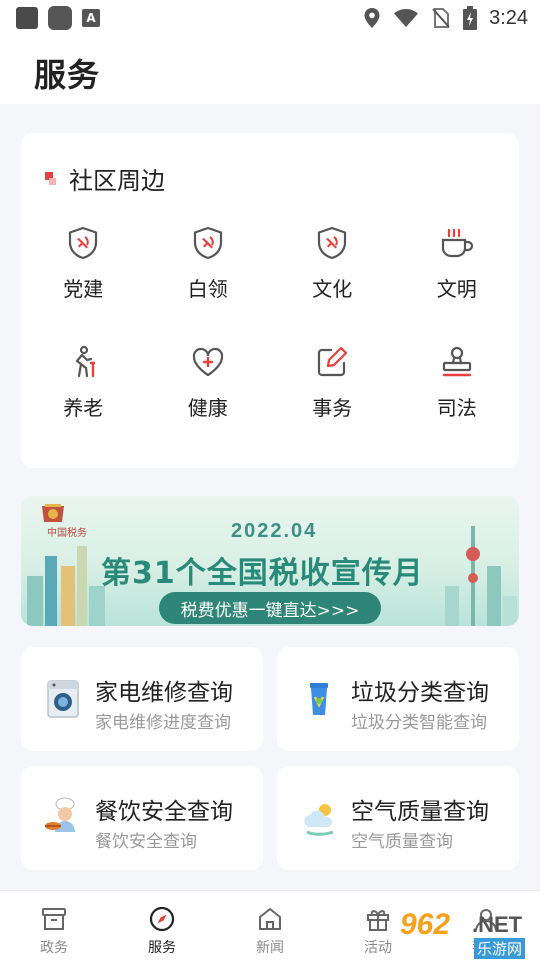 The height and width of the screenshot is (960, 540). I want to click on no-sim-icon, so click(441, 18).